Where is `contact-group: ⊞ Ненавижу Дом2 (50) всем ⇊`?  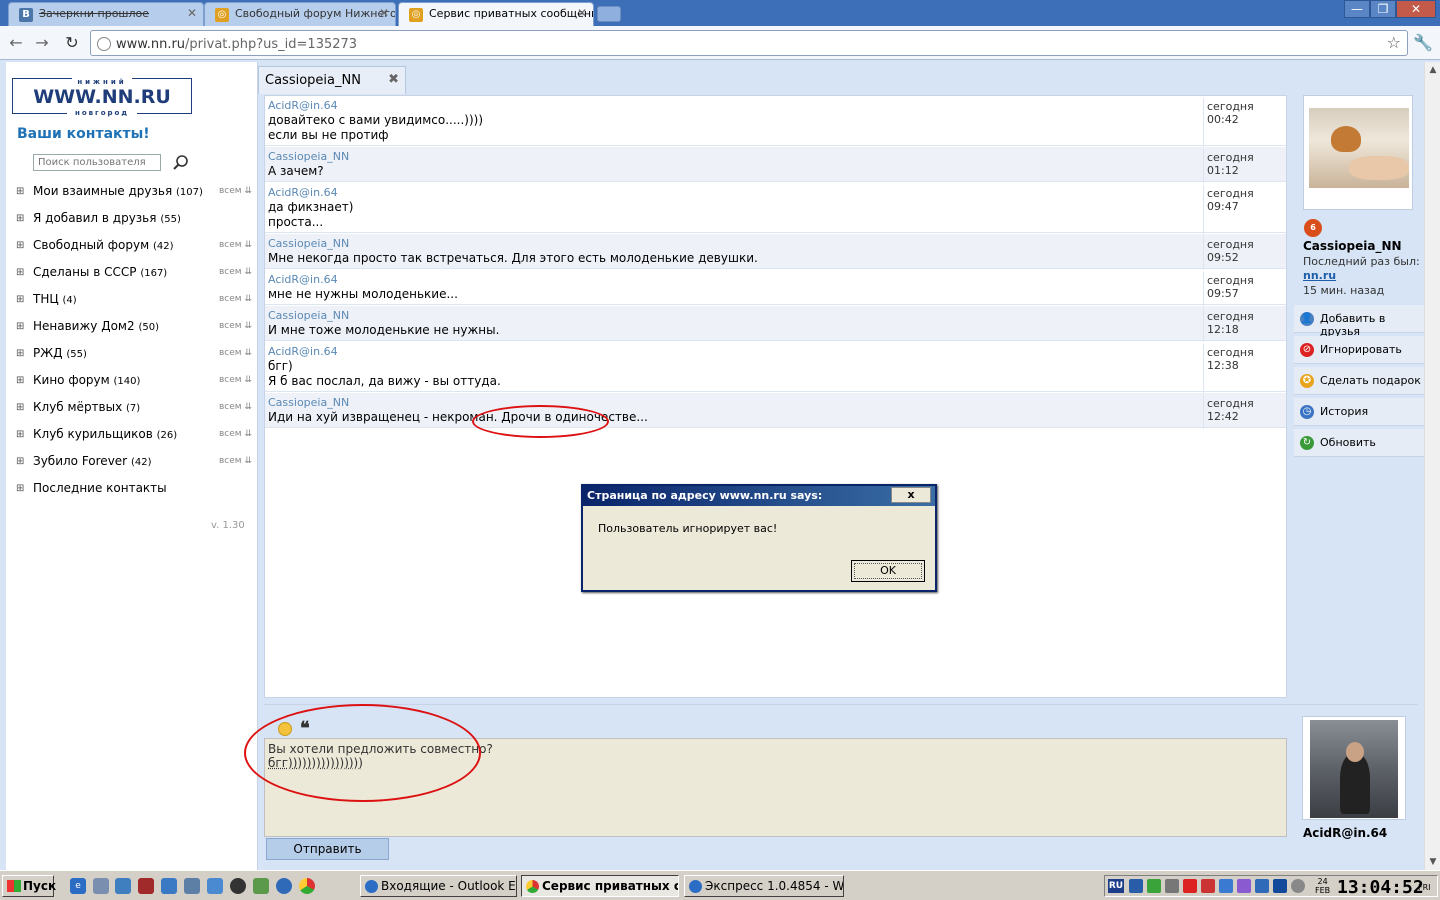
contact-group: ⊞ Ненавижу Дом2 (50) всем ⇊ is located at coordinates (134, 329).